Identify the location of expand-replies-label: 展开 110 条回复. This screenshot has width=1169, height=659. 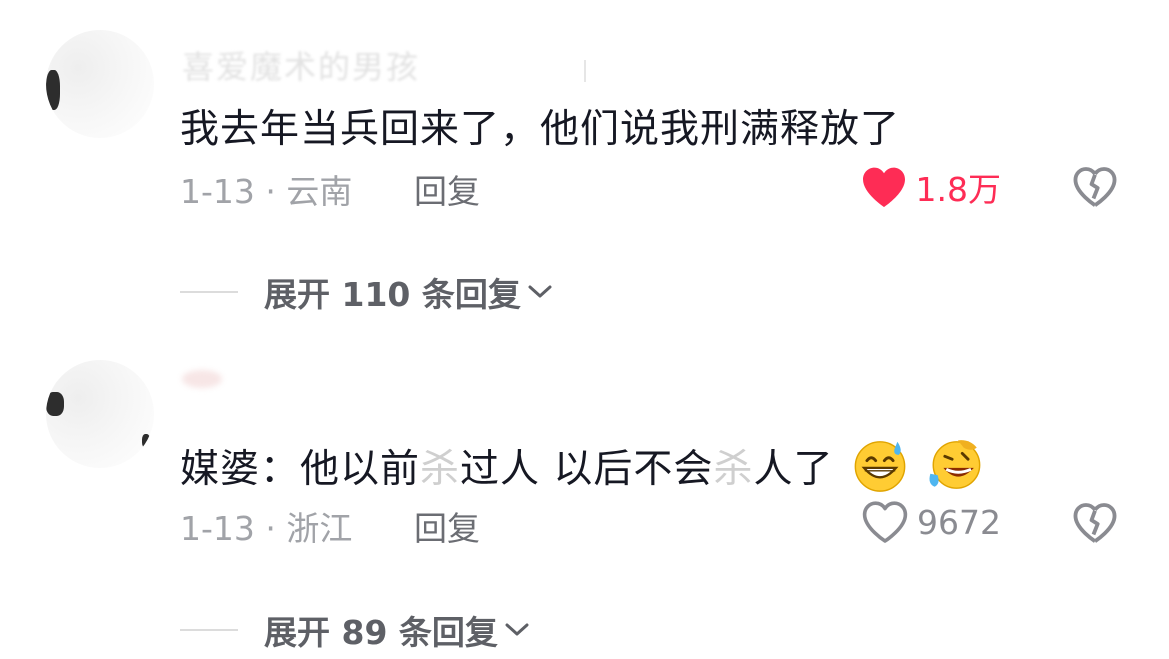
(392, 294).